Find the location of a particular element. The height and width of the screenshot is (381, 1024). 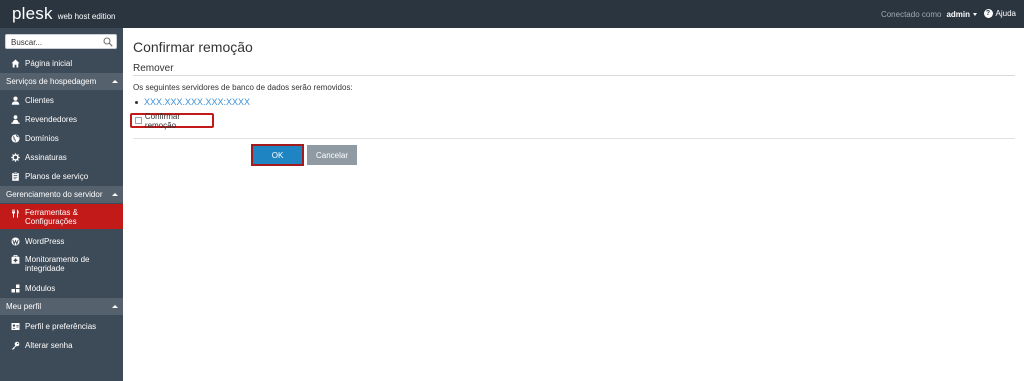

logo-main-text: plesk is located at coordinates (32, 13).